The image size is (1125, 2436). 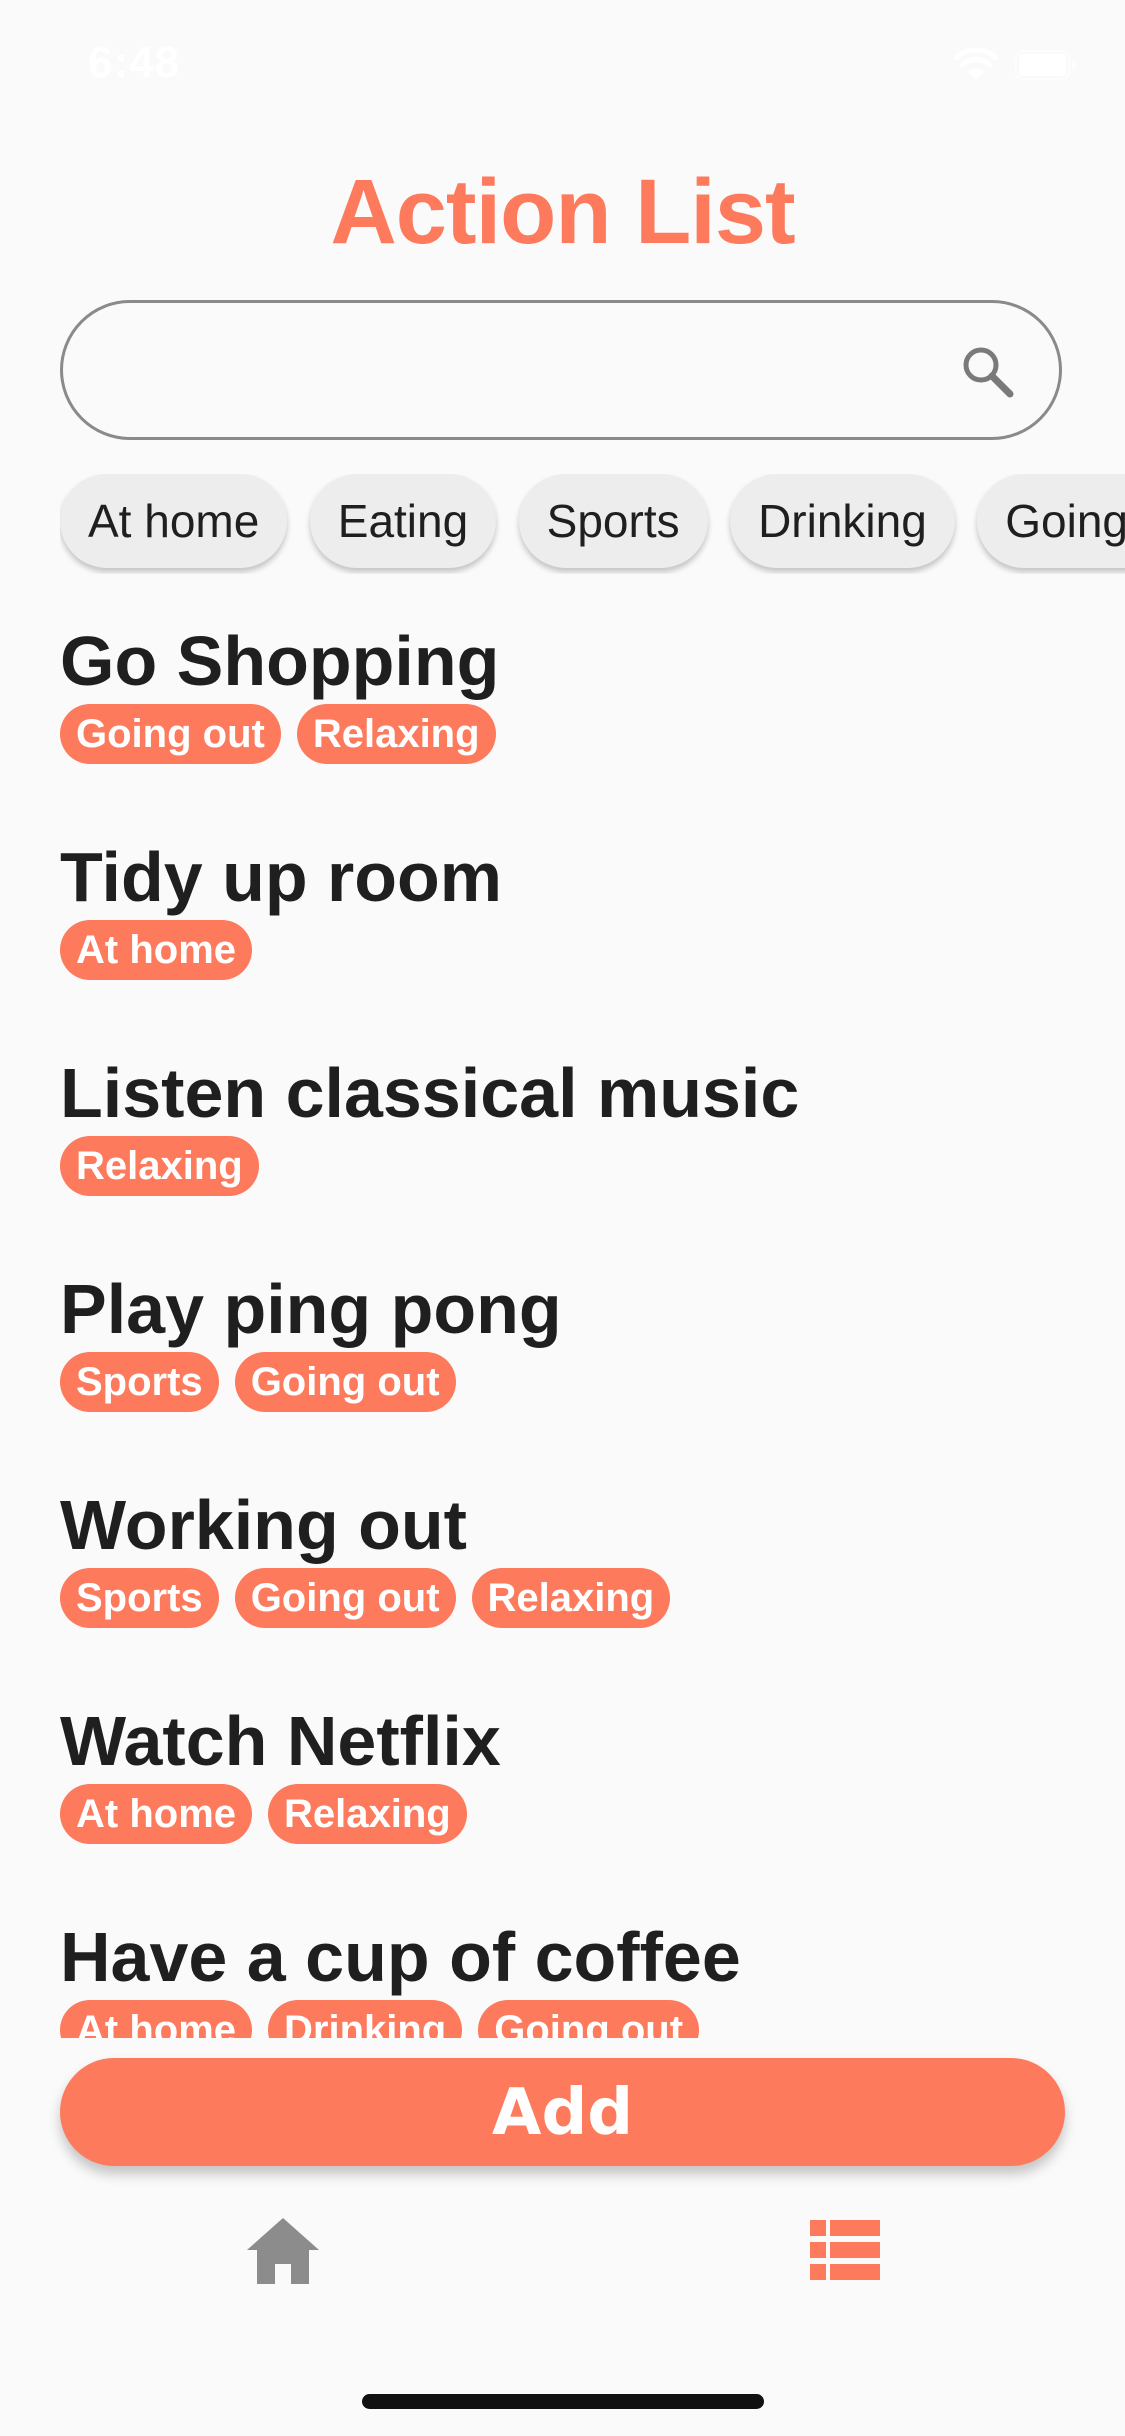 I want to click on status-bar: 6:48, so click(x=562, y=65).